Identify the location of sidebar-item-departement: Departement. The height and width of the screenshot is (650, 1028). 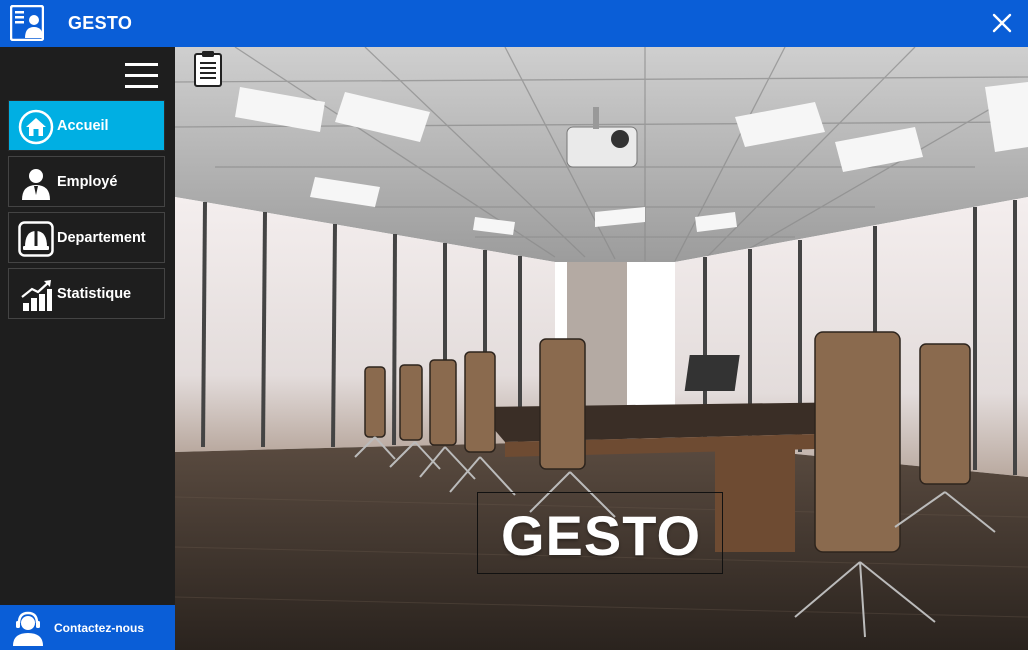
(86, 237).